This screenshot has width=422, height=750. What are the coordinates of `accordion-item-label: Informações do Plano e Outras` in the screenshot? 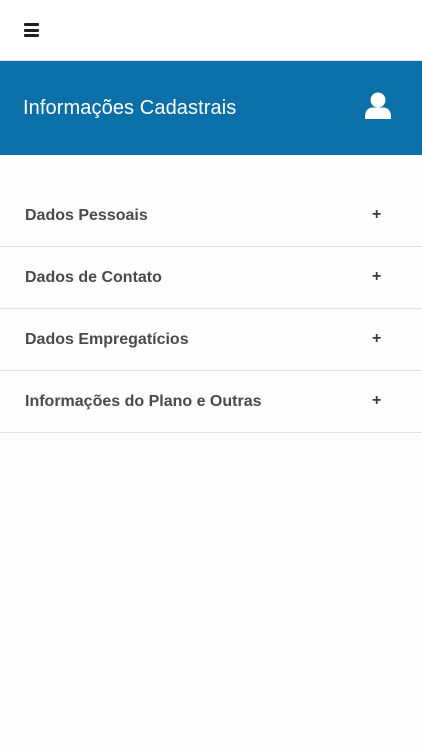 It's located at (143, 401).